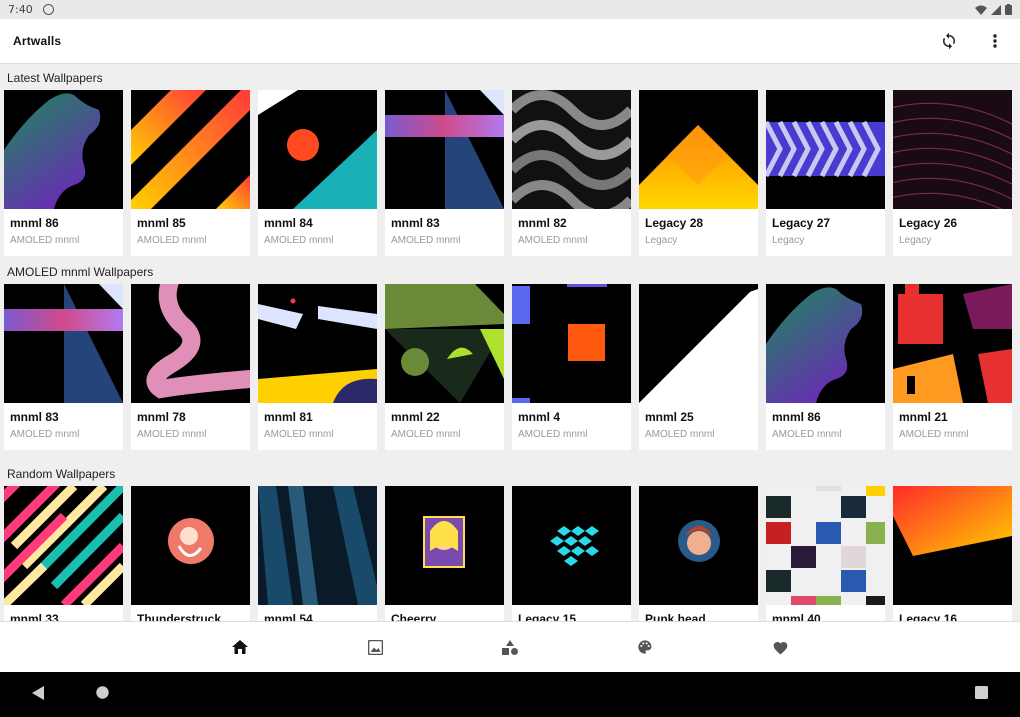 The height and width of the screenshot is (717, 1020). Describe the element at coordinates (63, 227) in the screenshot. I see `card-info: mnml 86 AMOLED mnml` at that location.